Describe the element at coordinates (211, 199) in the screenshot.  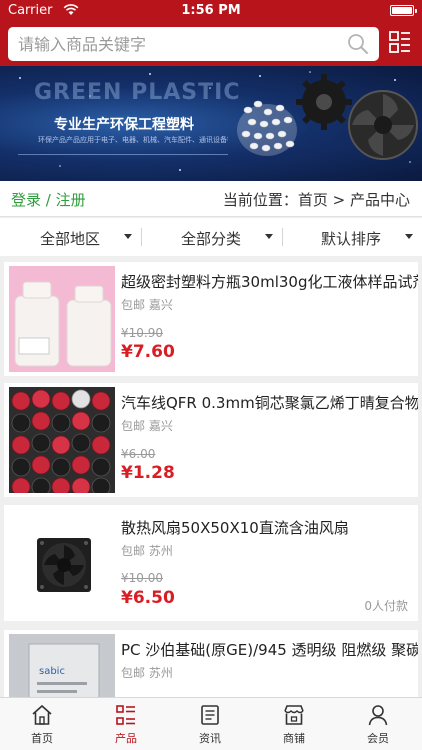
I see `location-bar: 登录 / 注册 当前位置：首页 > 产品中心` at that location.